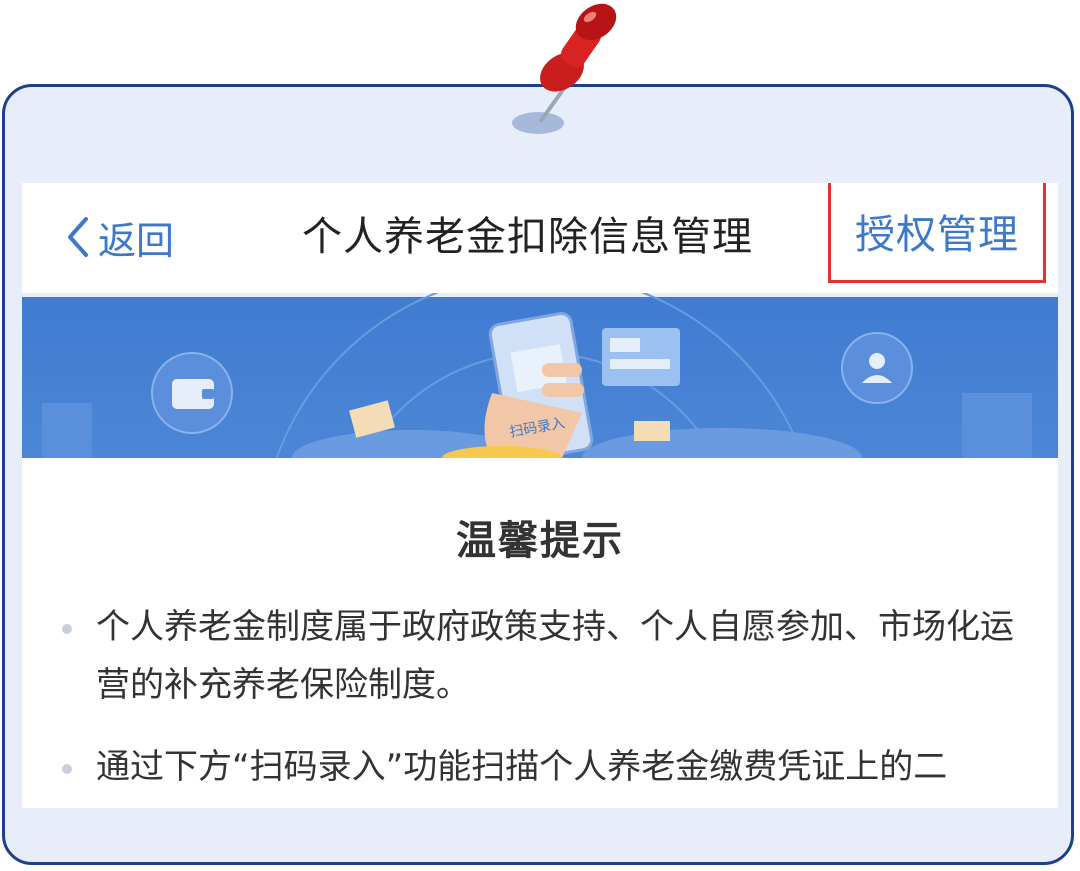  What do you see at coordinates (522, 767) in the screenshot?
I see `list-item-text: 通过下方“扫码录入”功能扫描个人养老金缴费凭证上的二` at bounding box center [522, 767].